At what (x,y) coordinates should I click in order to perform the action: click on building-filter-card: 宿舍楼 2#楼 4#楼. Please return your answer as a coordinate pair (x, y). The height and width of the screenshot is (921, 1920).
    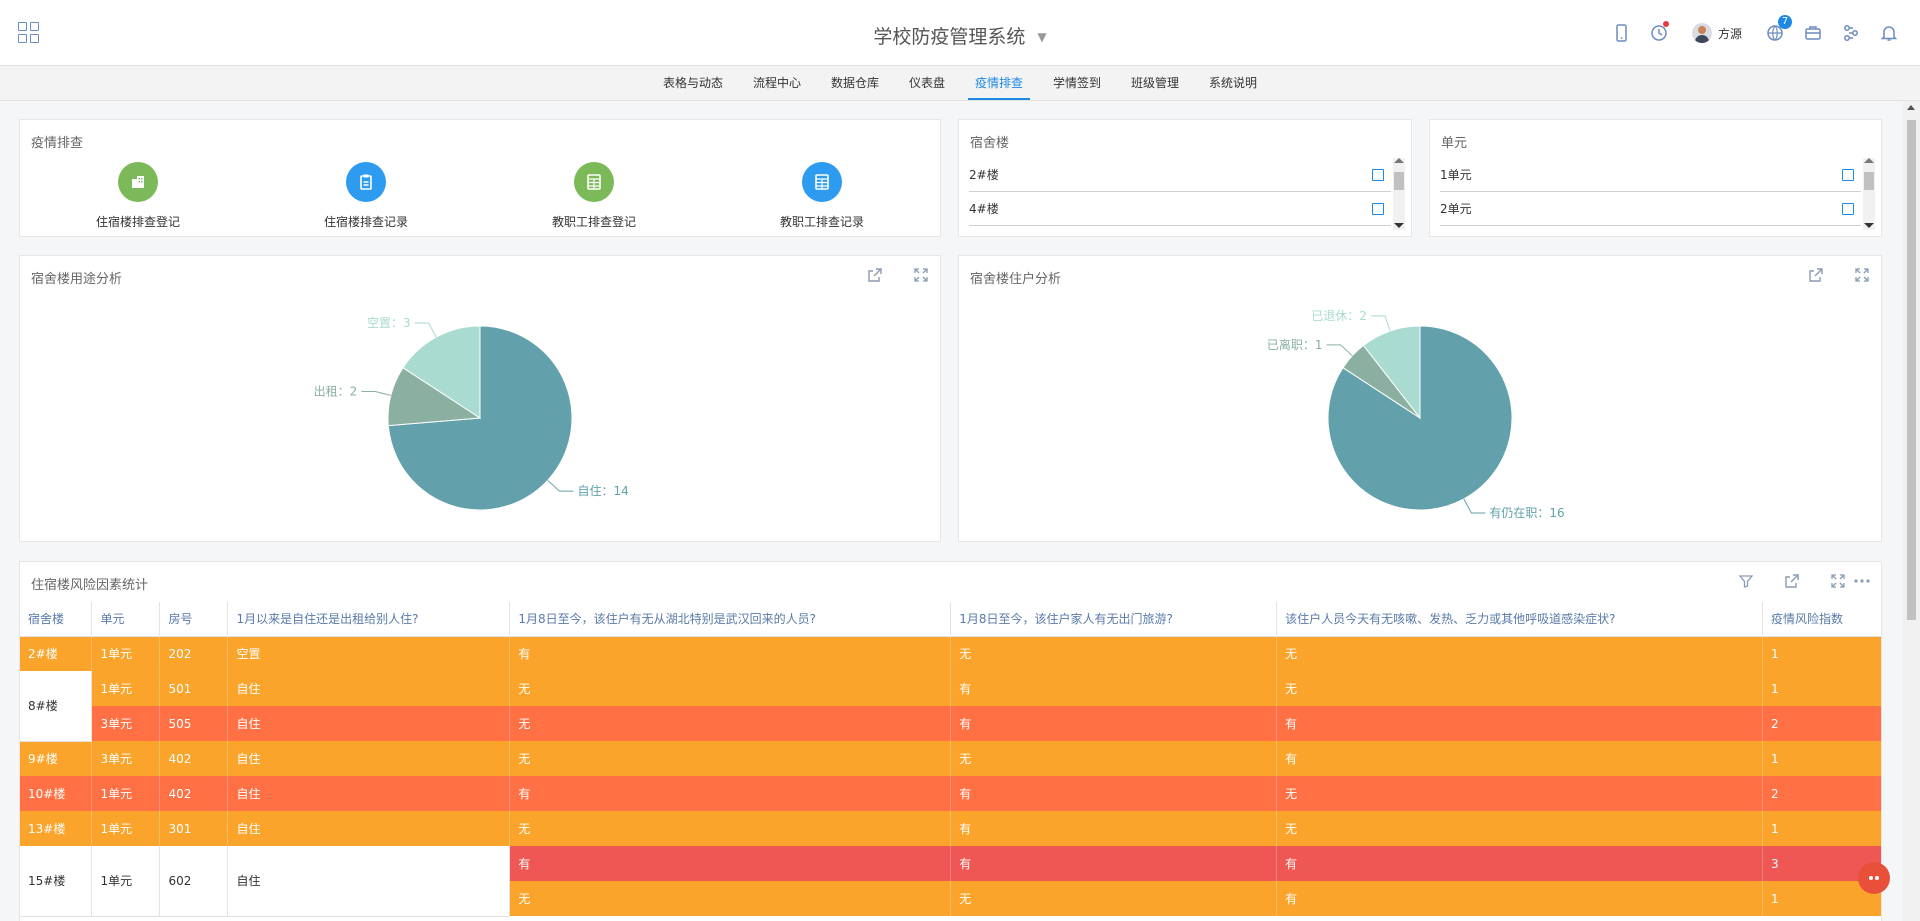
    Looking at the image, I should click on (1185, 178).